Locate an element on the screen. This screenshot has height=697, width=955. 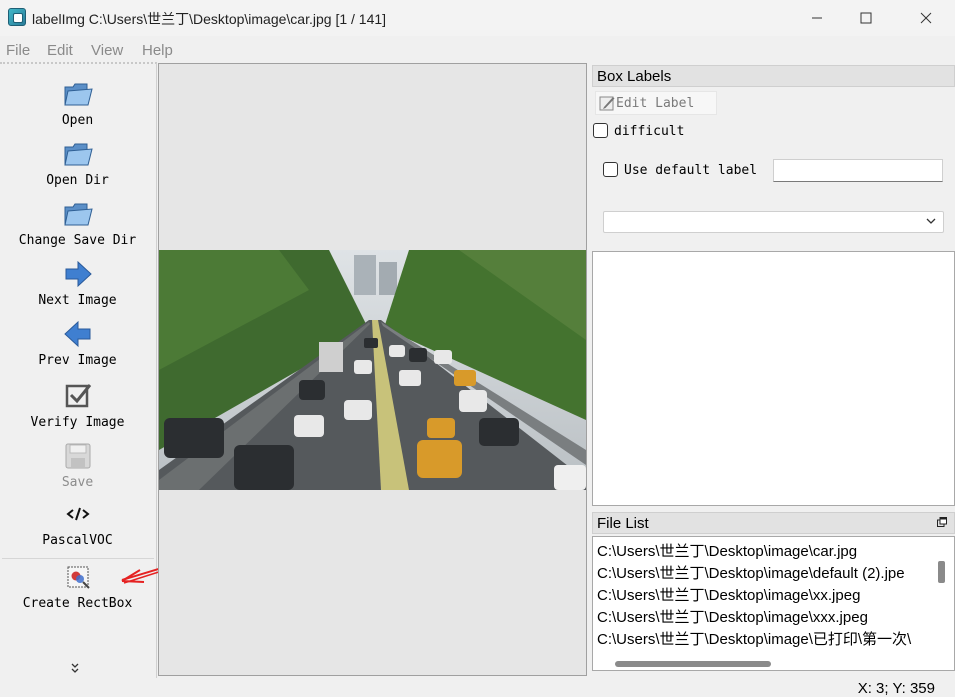
use-default-label-label: Use default label is located at coordinates (691, 170).